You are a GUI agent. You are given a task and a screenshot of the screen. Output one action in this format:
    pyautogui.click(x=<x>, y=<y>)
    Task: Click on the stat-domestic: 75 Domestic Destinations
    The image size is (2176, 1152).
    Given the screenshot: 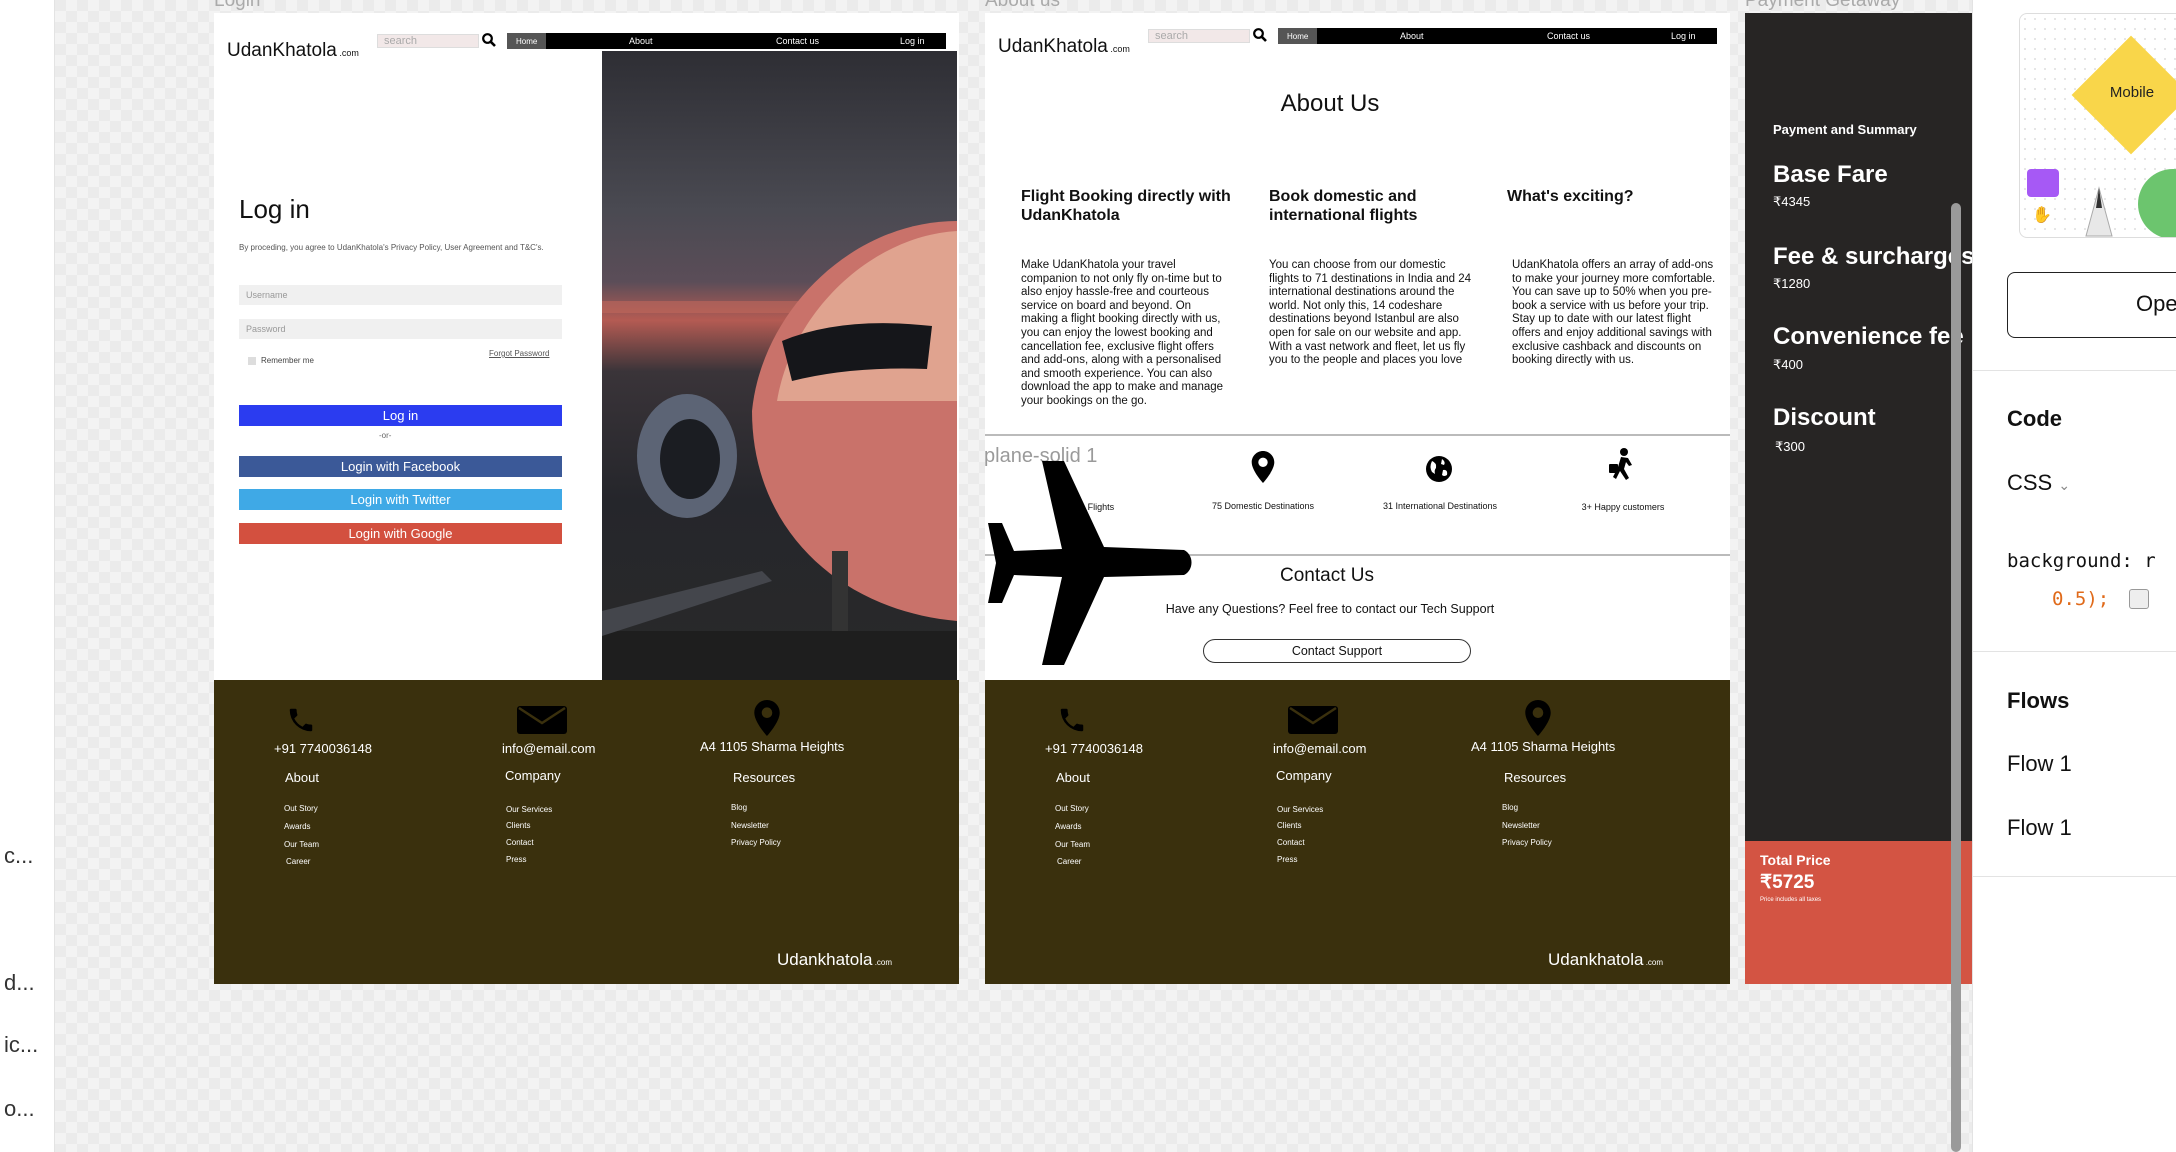 What is the action you would take?
    pyautogui.click(x=1263, y=506)
    